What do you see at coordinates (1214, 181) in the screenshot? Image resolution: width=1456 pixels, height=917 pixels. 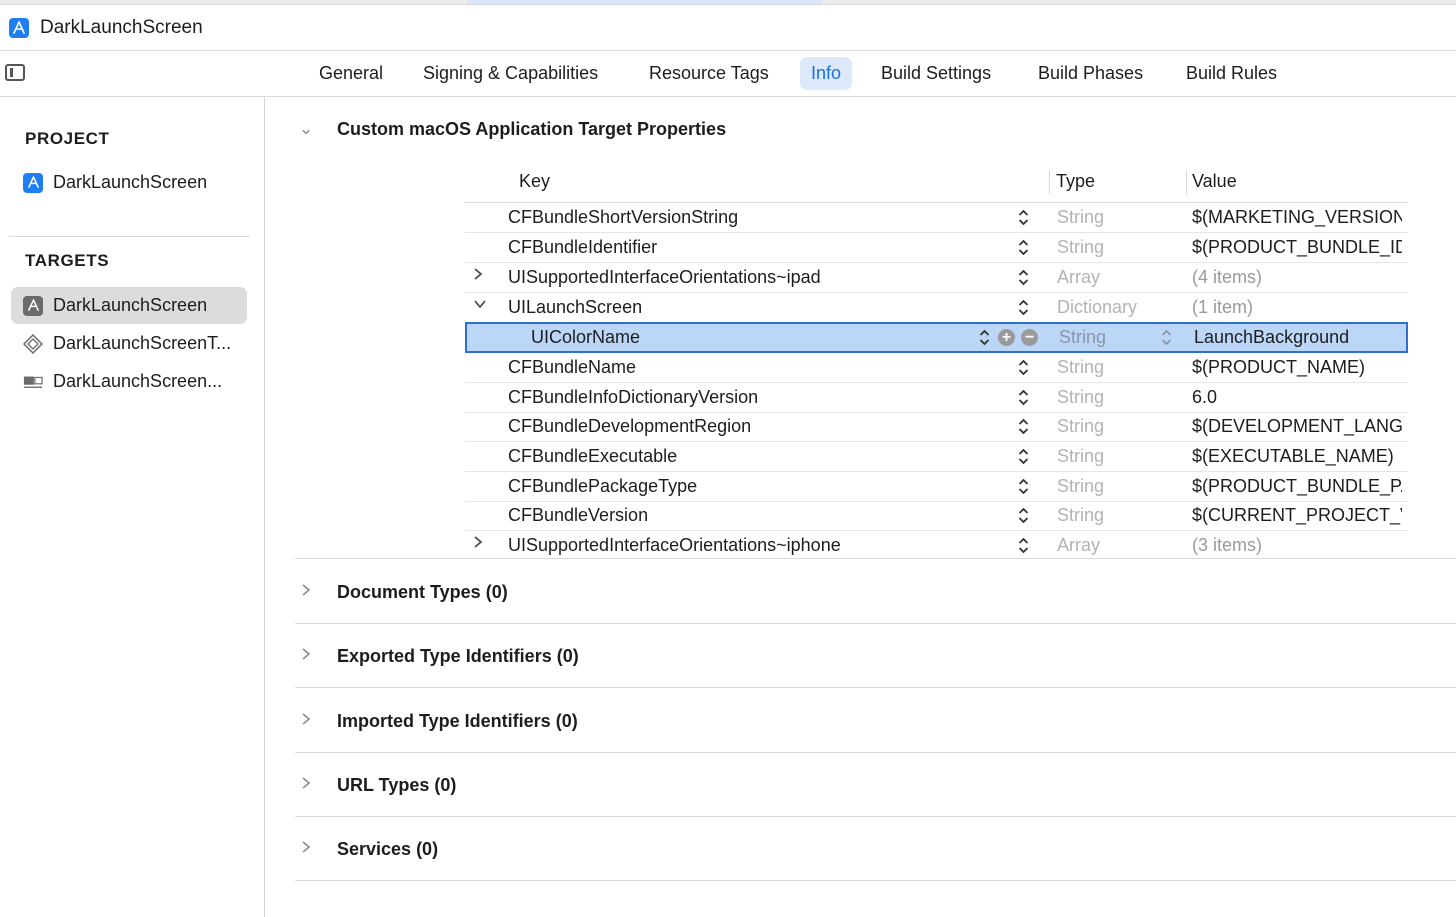 I see `column-header-value: Value` at bounding box center [1214, 181].